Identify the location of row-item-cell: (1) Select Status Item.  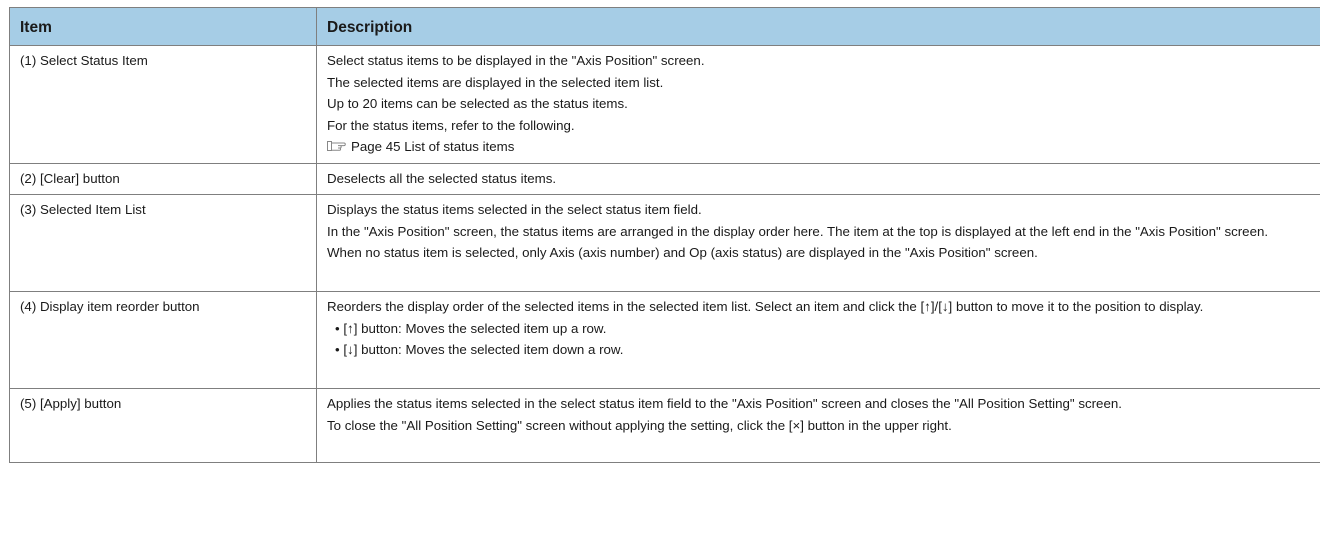
(163, 104).